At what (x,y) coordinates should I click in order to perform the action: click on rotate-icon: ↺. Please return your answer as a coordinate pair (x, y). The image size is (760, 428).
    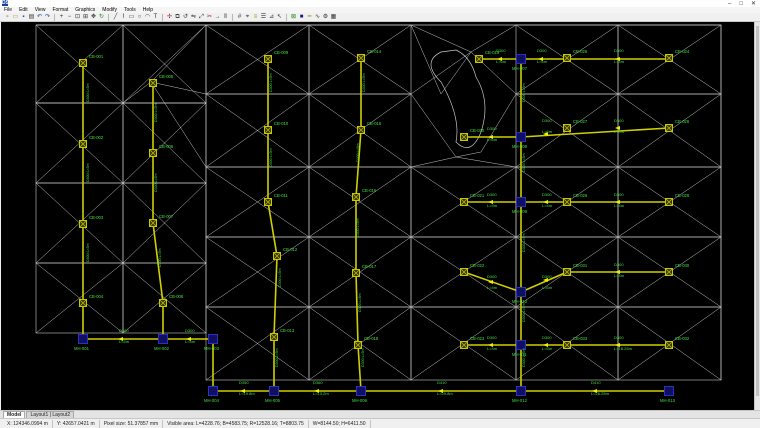
    Looking at the image, I should click on (185, 17).